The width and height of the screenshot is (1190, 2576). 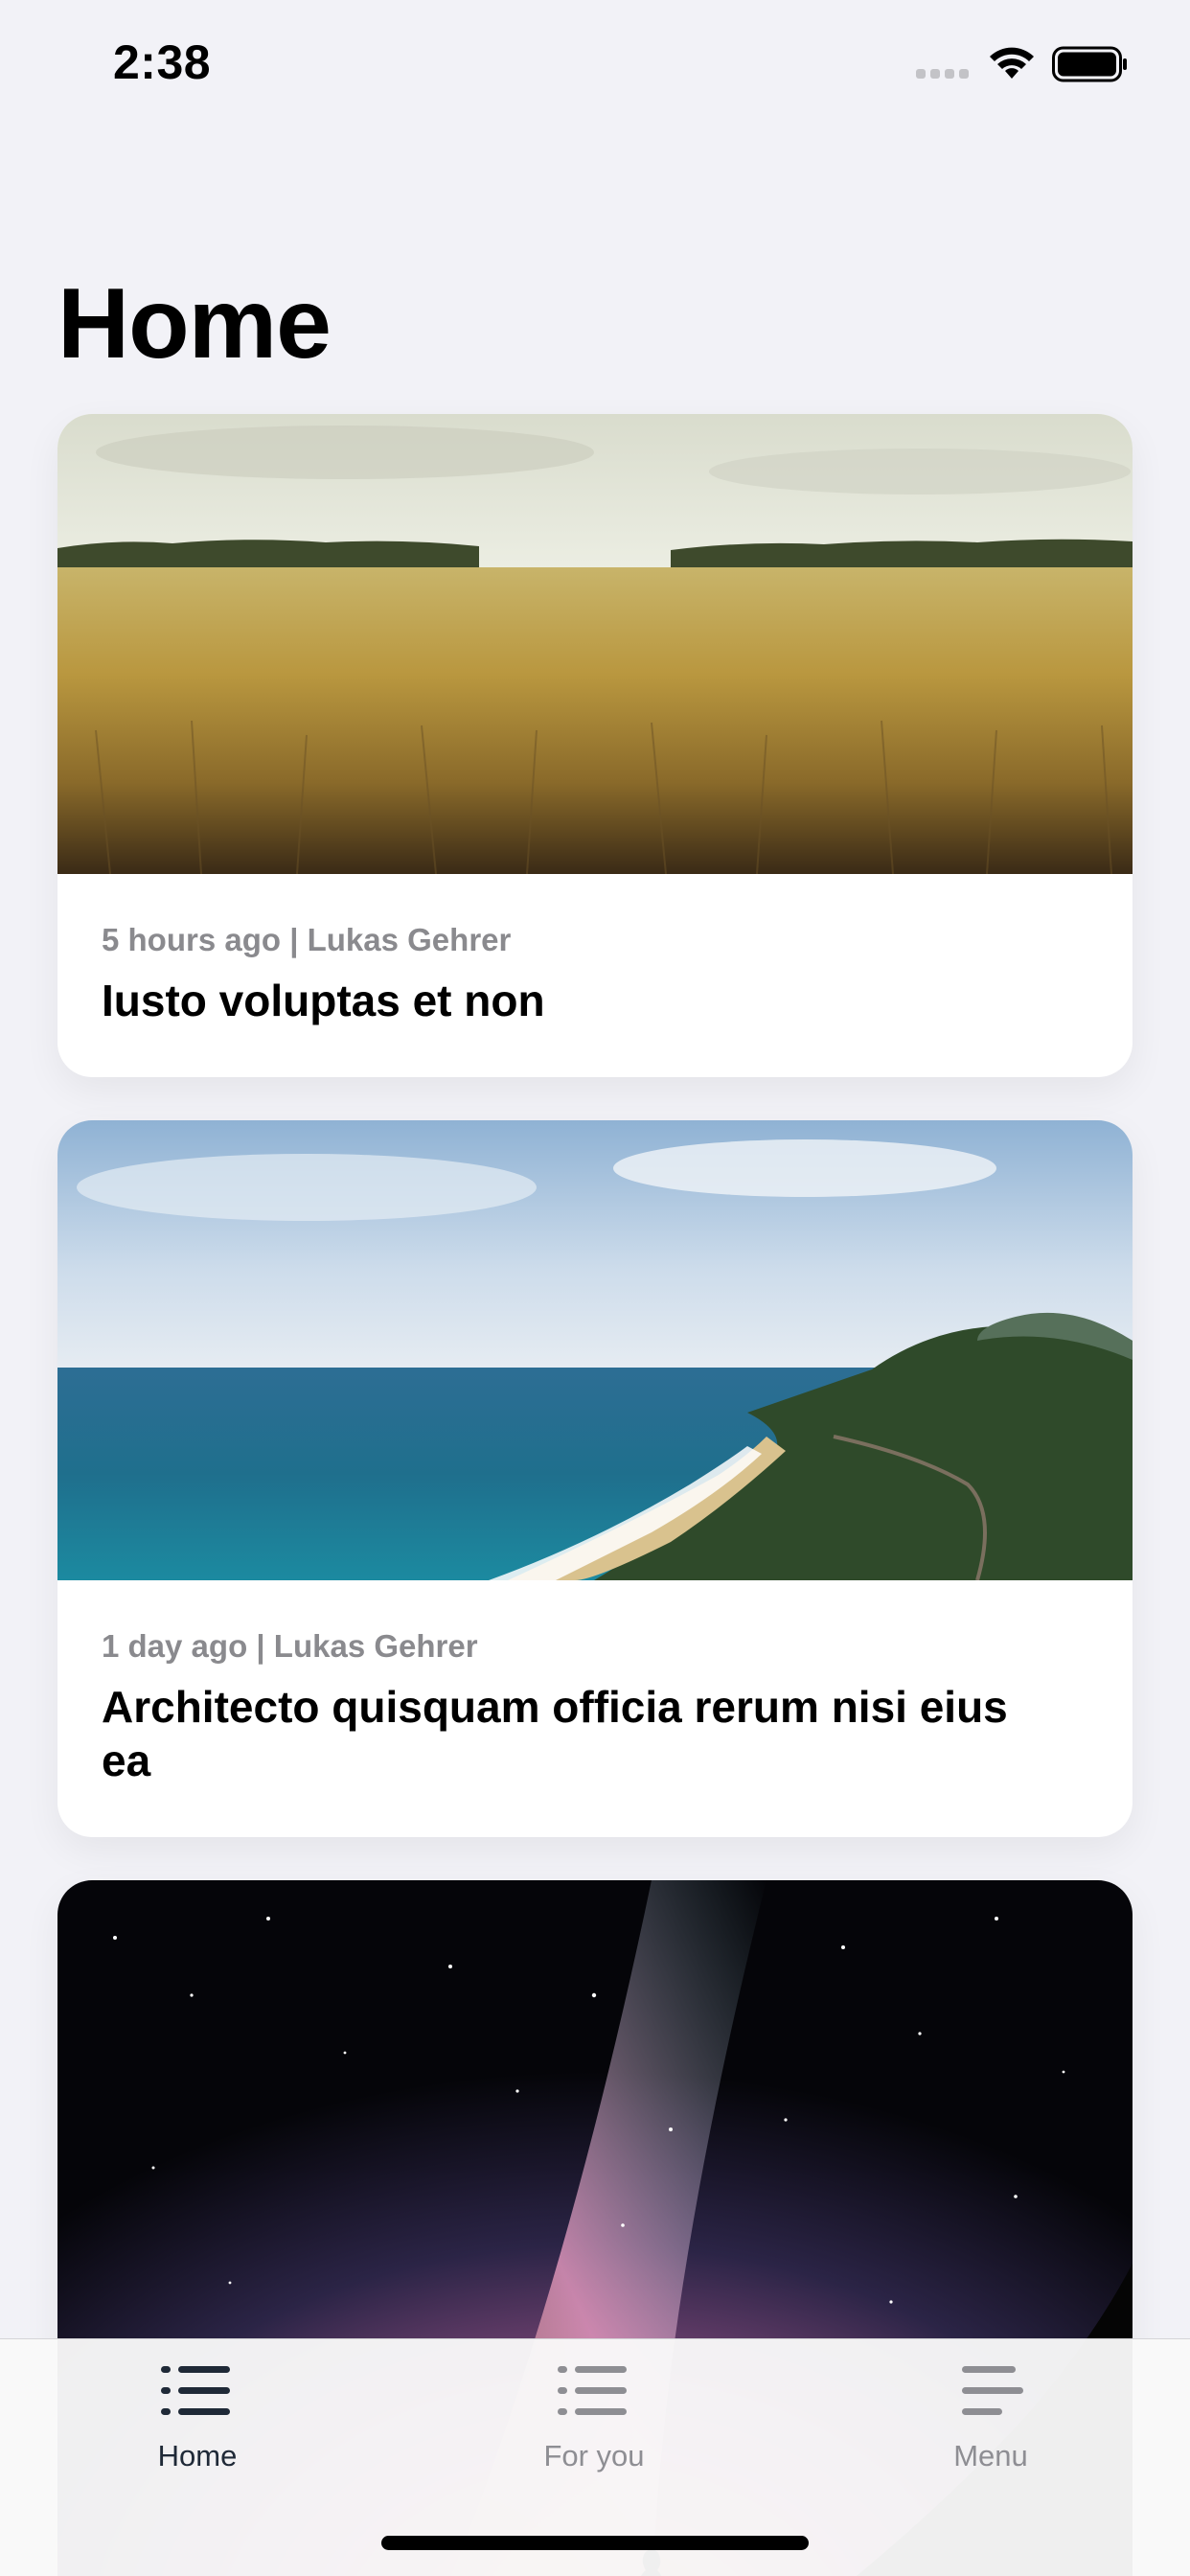 I want to click on tab-label: Menu, so click(x=990, y=2455).